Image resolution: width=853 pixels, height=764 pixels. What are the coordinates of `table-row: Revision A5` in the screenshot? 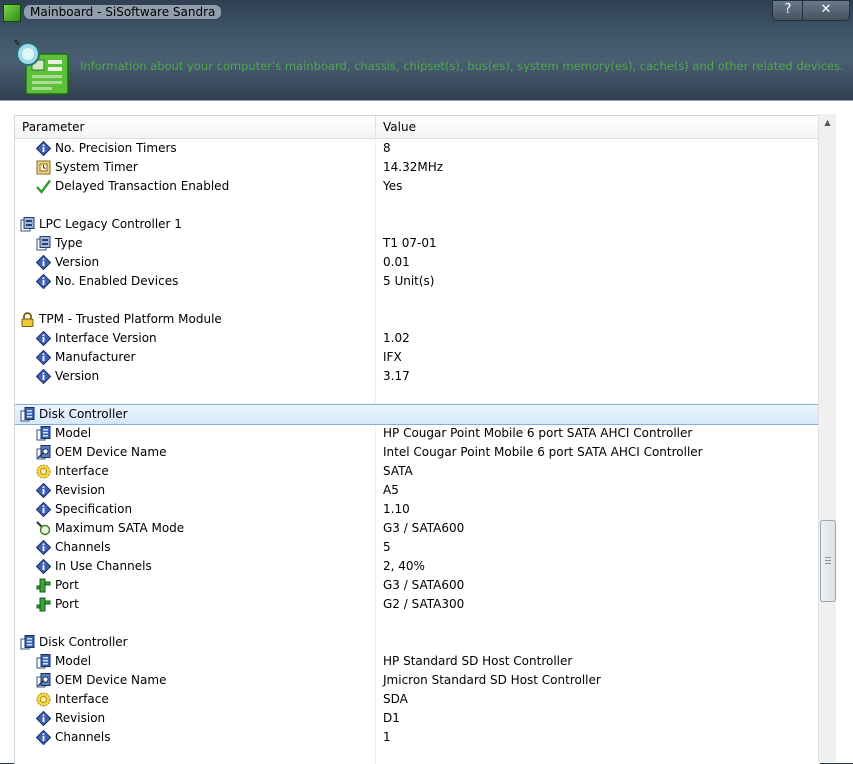 It's located at (417, 490).